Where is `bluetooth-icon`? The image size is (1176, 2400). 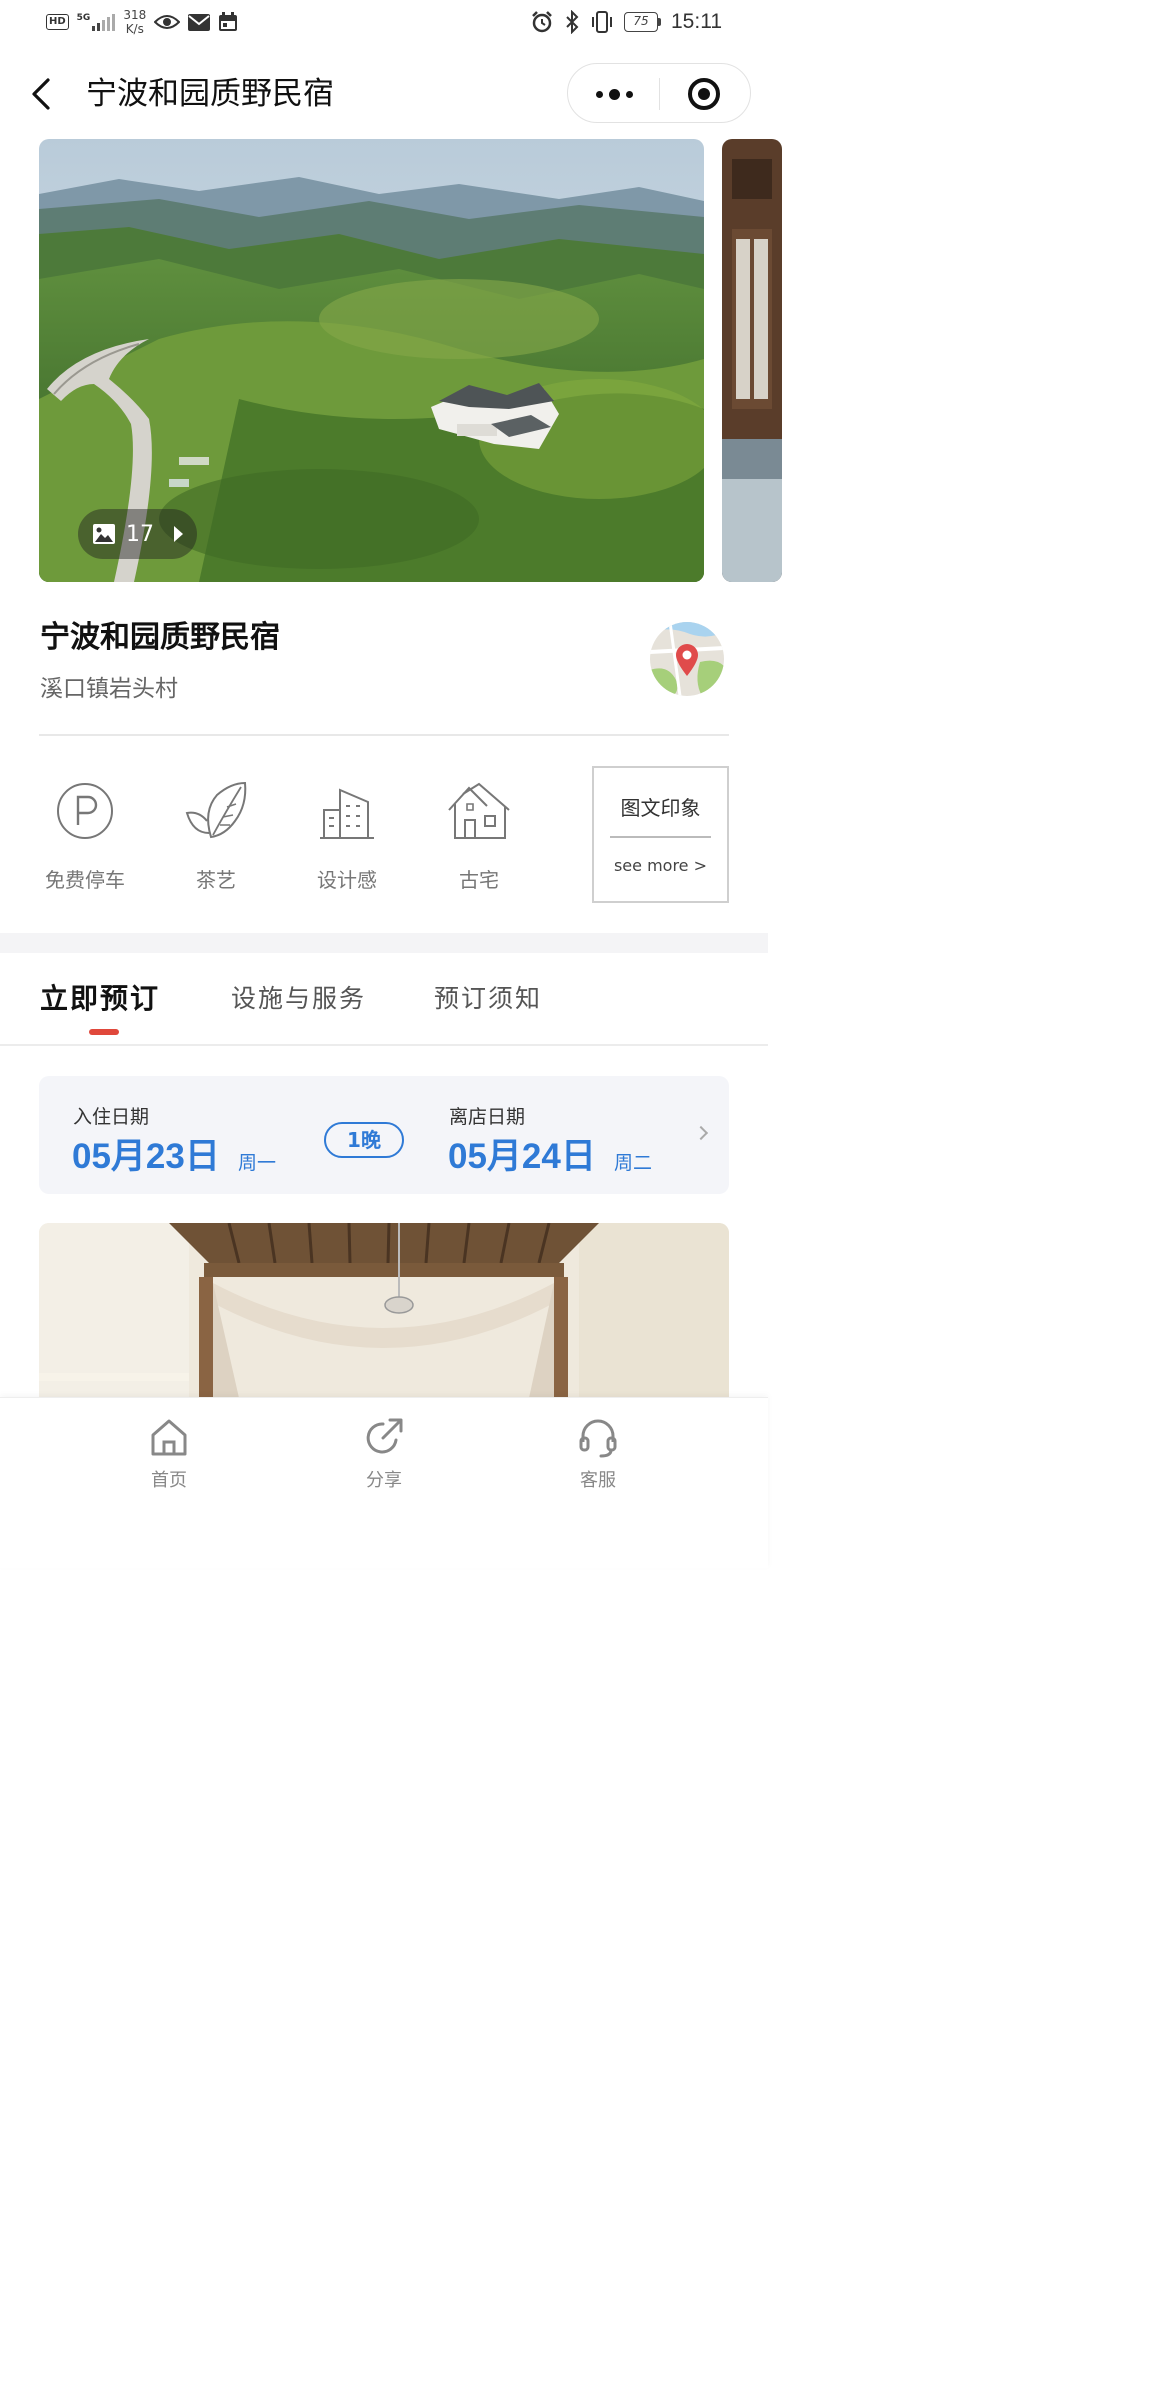 bluetooth-icon is located at coordinates (572, 22).